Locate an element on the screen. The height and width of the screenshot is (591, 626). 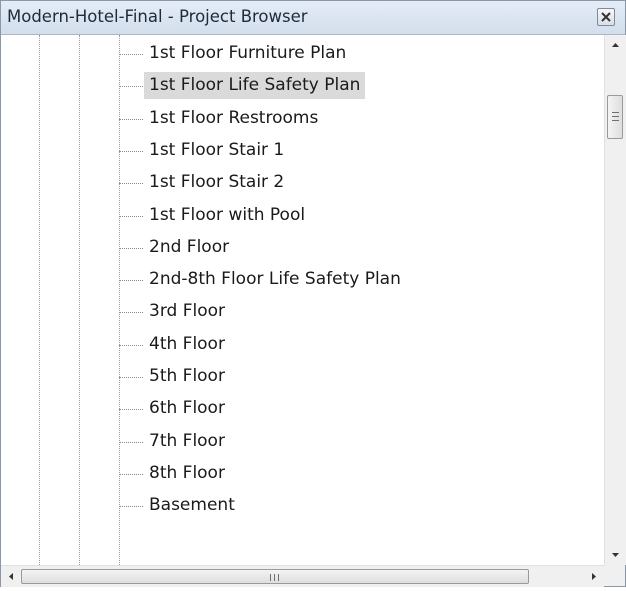
horizontal-scroll-thumb is located at coordinates (275, 576).